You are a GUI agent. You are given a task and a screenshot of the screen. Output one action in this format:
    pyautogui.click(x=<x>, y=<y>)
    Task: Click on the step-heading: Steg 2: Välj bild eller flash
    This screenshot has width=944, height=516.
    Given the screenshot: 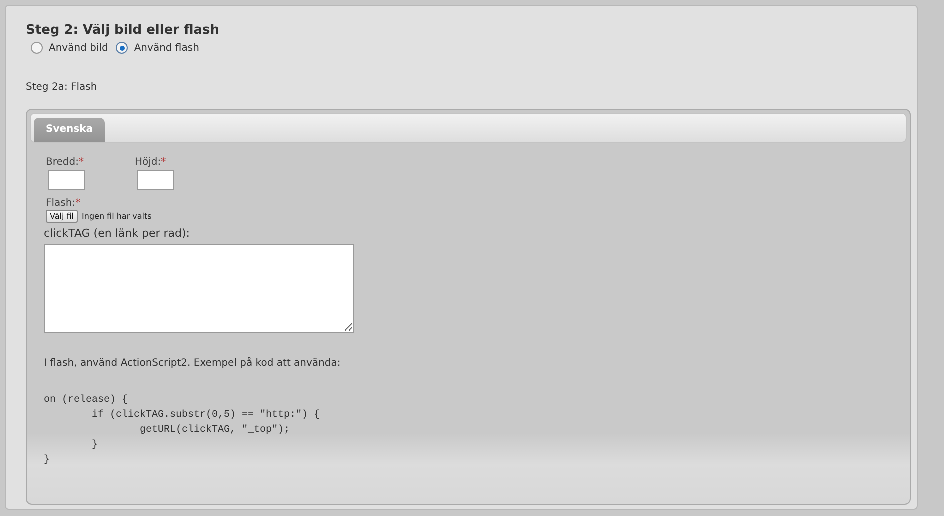 What is the action you would take?
    pyautogui.click(x=123, y=30)
    